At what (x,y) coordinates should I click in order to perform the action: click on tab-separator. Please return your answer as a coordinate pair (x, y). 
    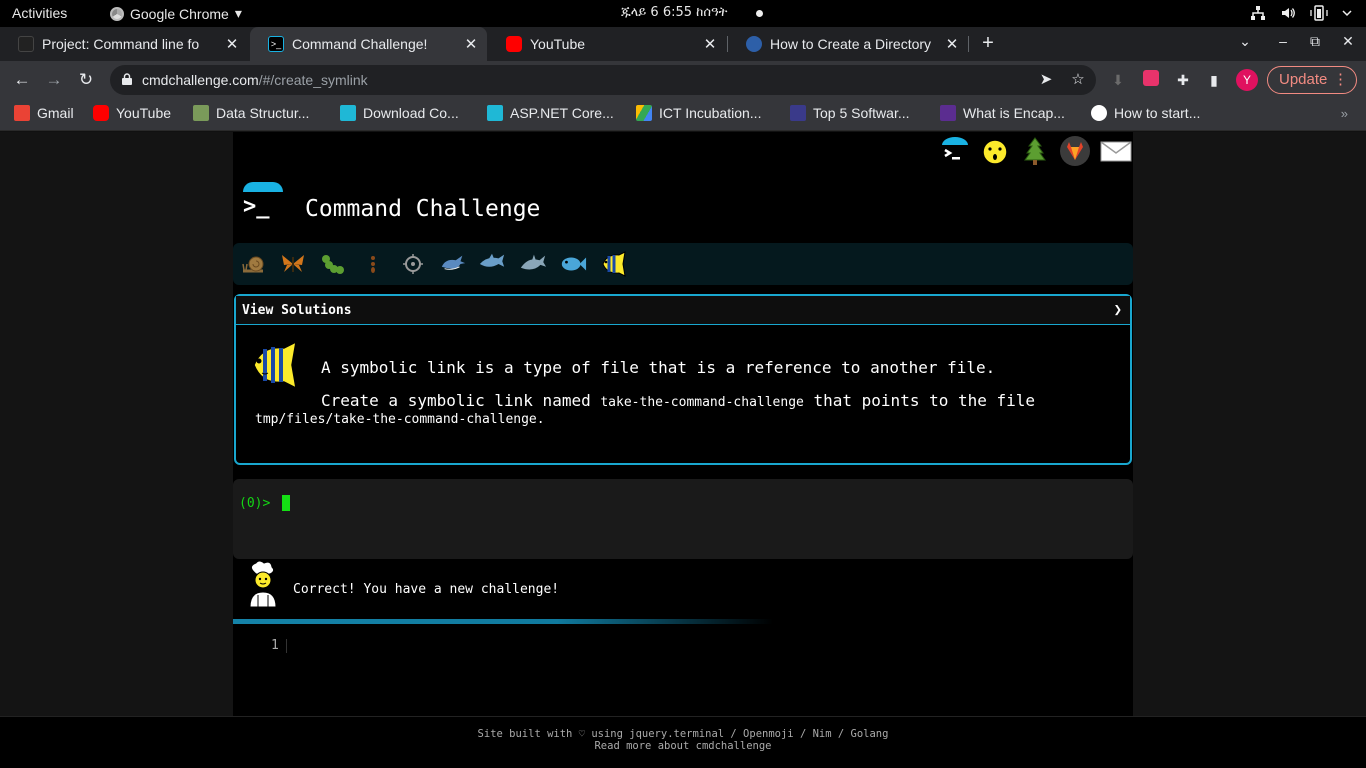
    Looking at the image, I should click on (968, 44).